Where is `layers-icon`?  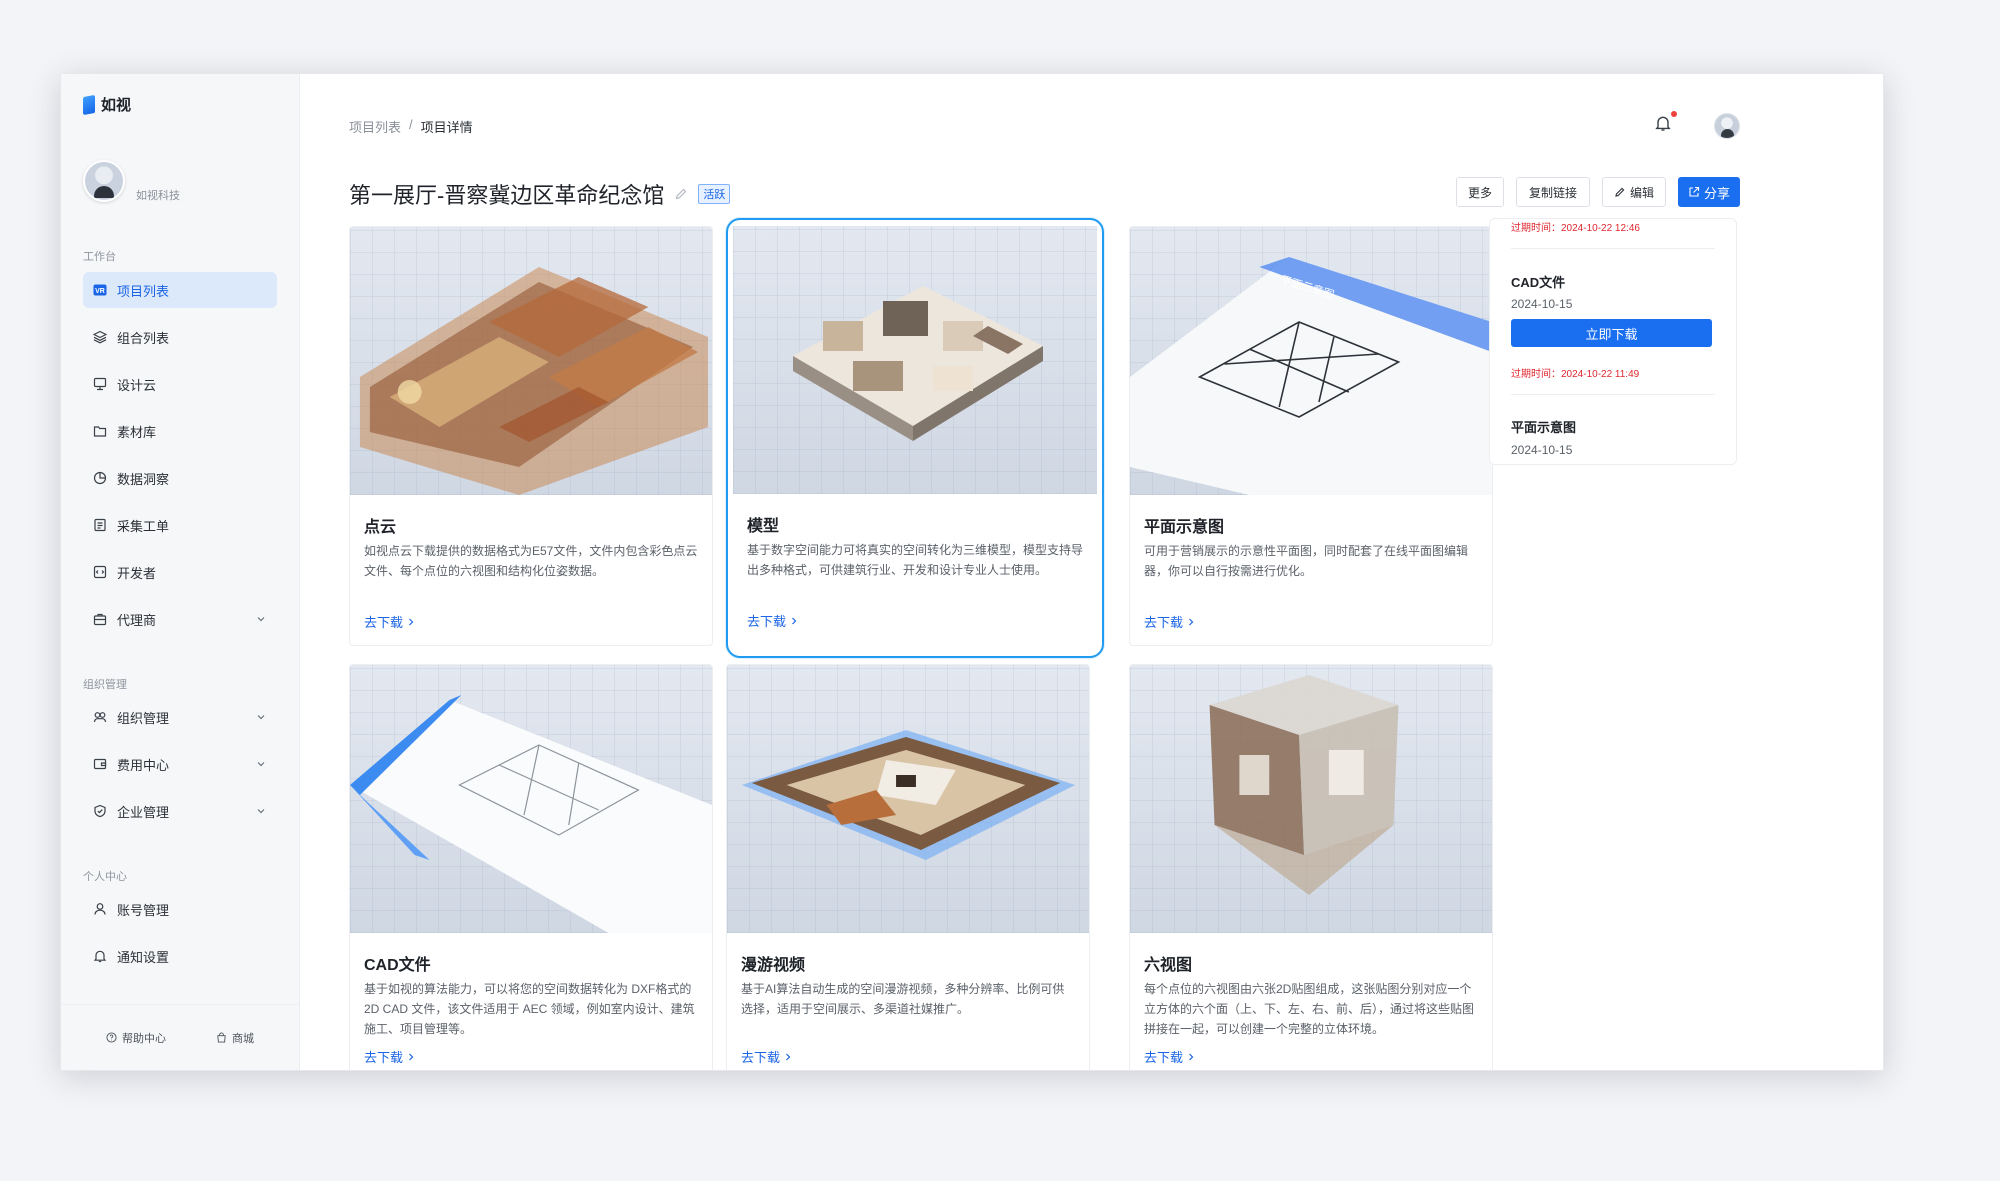
layers-icon is located at coordinates (100, 337).